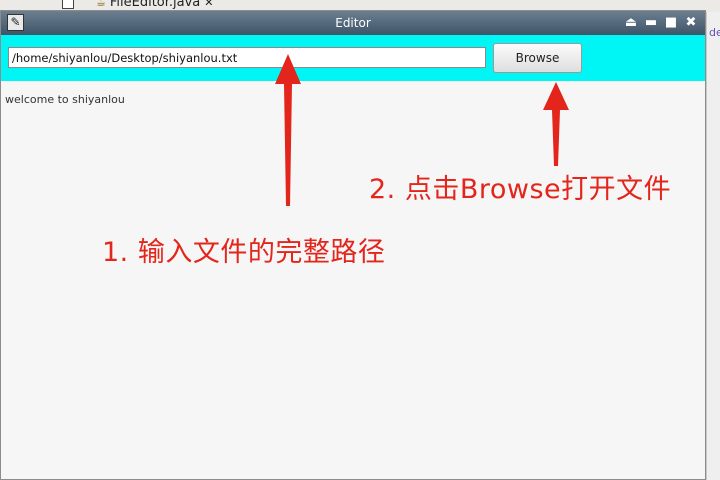 Image resolution: width=720 pixels, height=480 pixels. I want to click on browse-button: Browse, so click(537, 58).